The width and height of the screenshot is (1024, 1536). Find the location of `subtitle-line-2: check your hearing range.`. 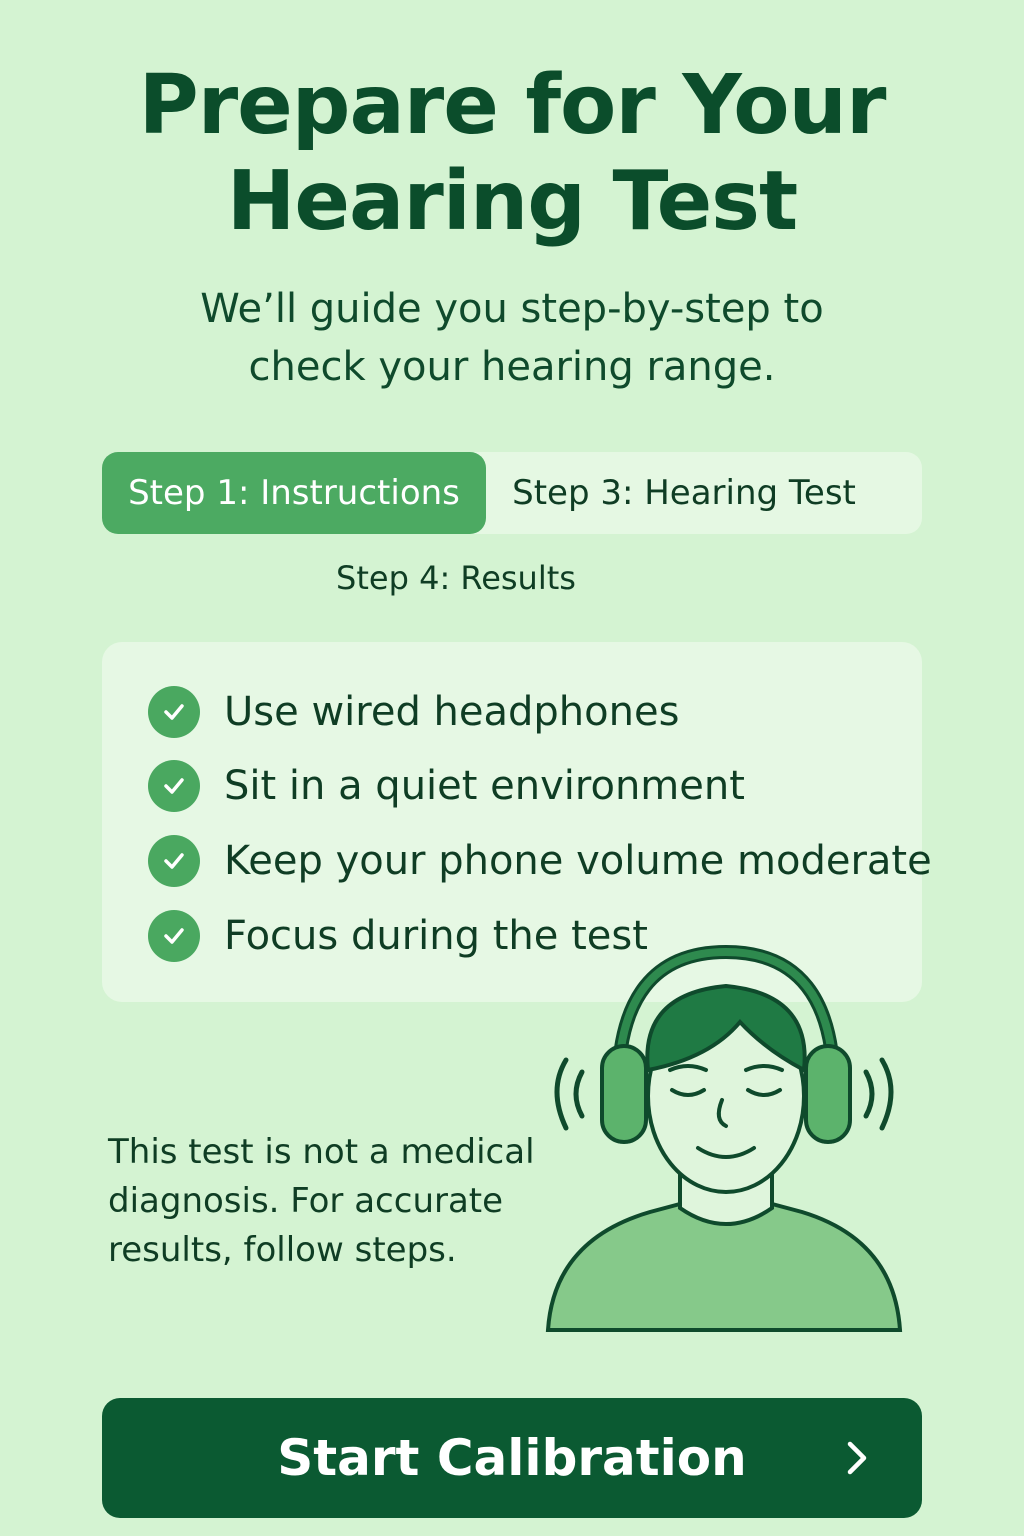

subtitle-line-2: check your hearing range. is located at coordinates (512, 367).